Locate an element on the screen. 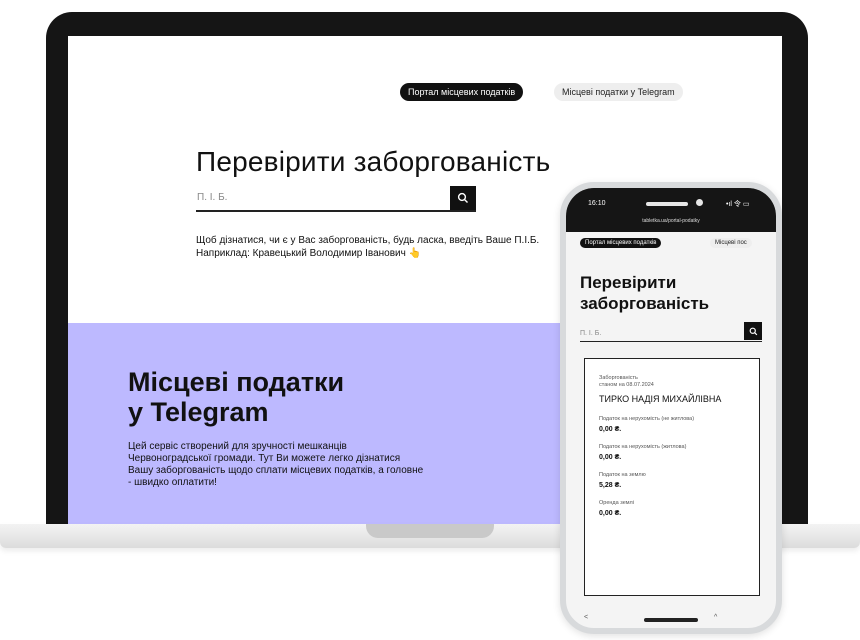 The image size is (860, 640). telegram-title: Місцеві податки у Telegram is located at coordinates (288, 397).